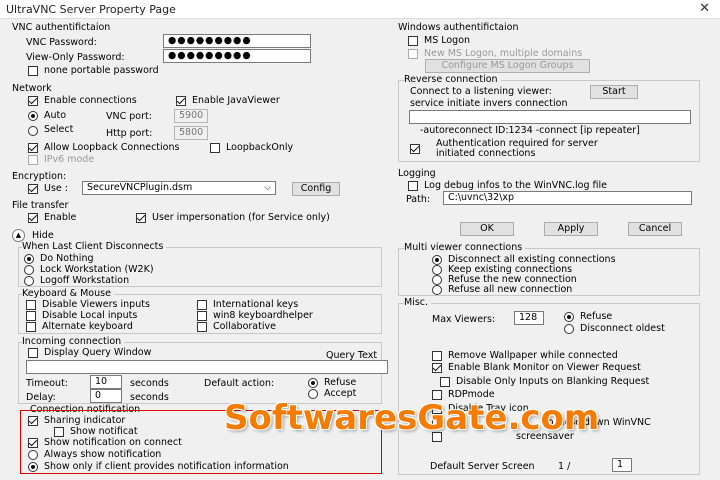 Image resolution: width=720 pixels, height=480 pixels. What do you see at coordinates (413, 186) in the screenshot?
I see `log-debug-checkbox` at bounding box center [413, 186].